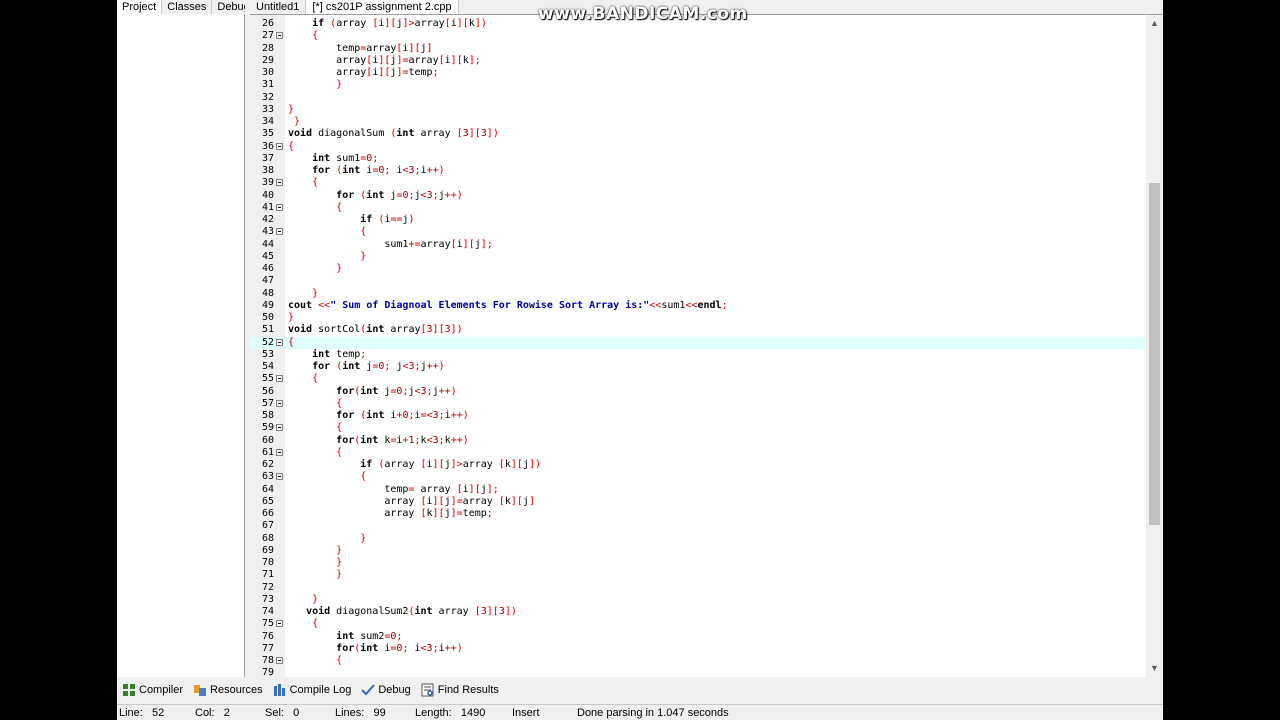 The height and width of the screenshot is (720, 1280). What do you see at coordinates (382, 7) in the screenshot?
I see `editor-tab: [*] cs201P assignment 2.cpp` at bounding box center [382, 7].